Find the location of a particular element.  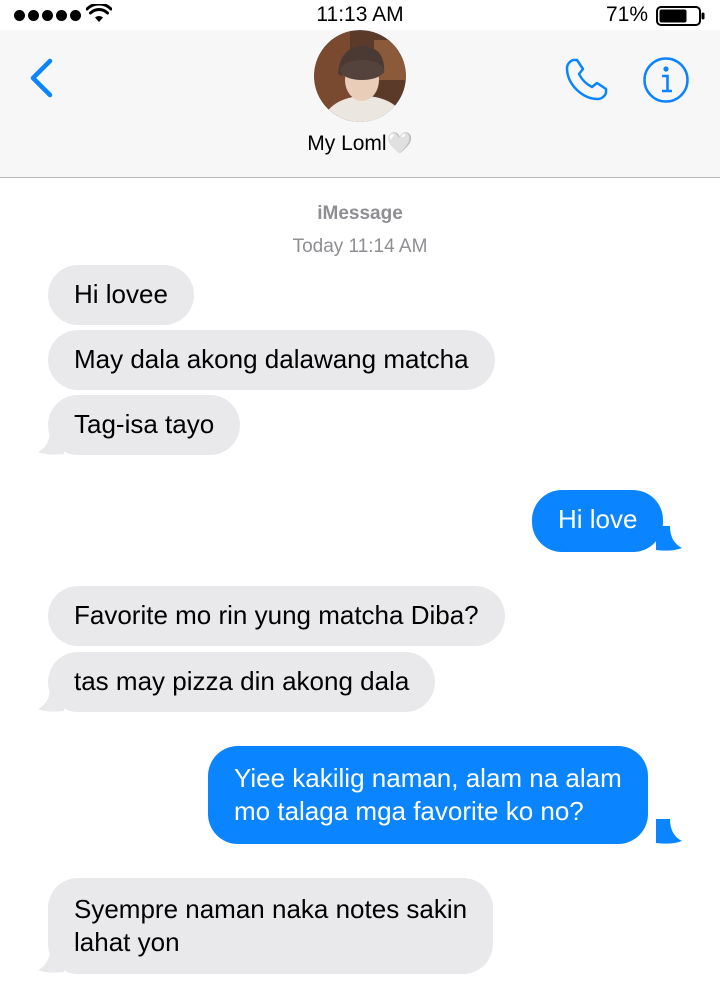

incoming-message: Hi lovee is located at coordinates (121, 295).